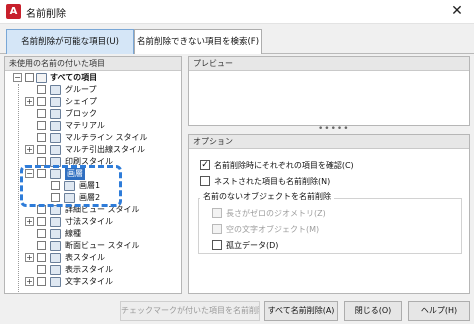 Image resolution: width=474 pixels, height=324 pixels. I want to click on purge-checked-items-button: チェックマークが付いた項目を名前削除(P), so click(190, 311).